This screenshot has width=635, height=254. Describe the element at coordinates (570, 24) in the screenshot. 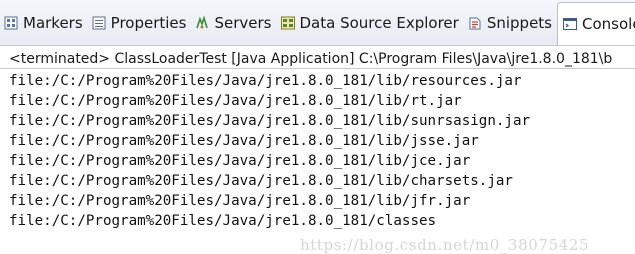

I see `console-icon` at that location.